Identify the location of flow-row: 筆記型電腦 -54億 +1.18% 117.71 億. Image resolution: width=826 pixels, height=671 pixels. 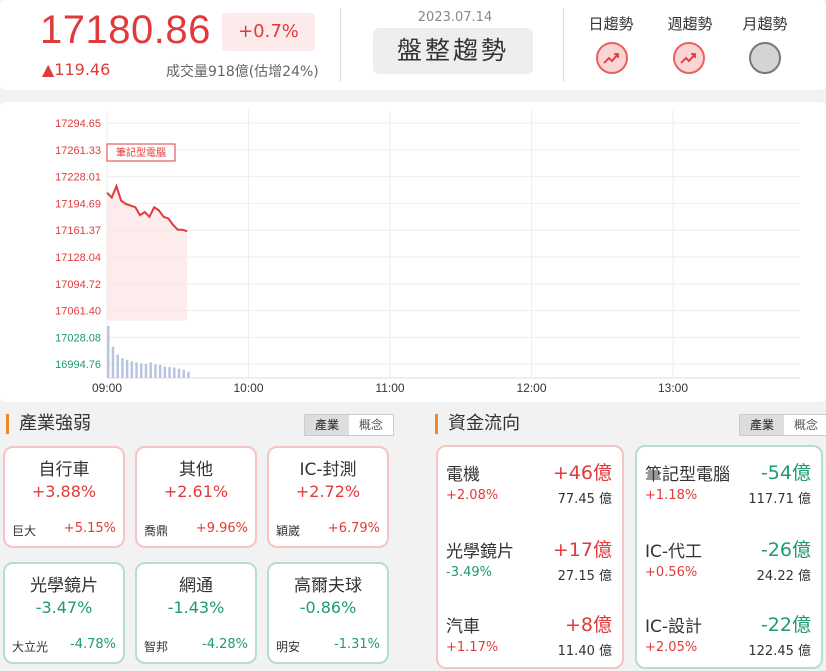
(729, 495).